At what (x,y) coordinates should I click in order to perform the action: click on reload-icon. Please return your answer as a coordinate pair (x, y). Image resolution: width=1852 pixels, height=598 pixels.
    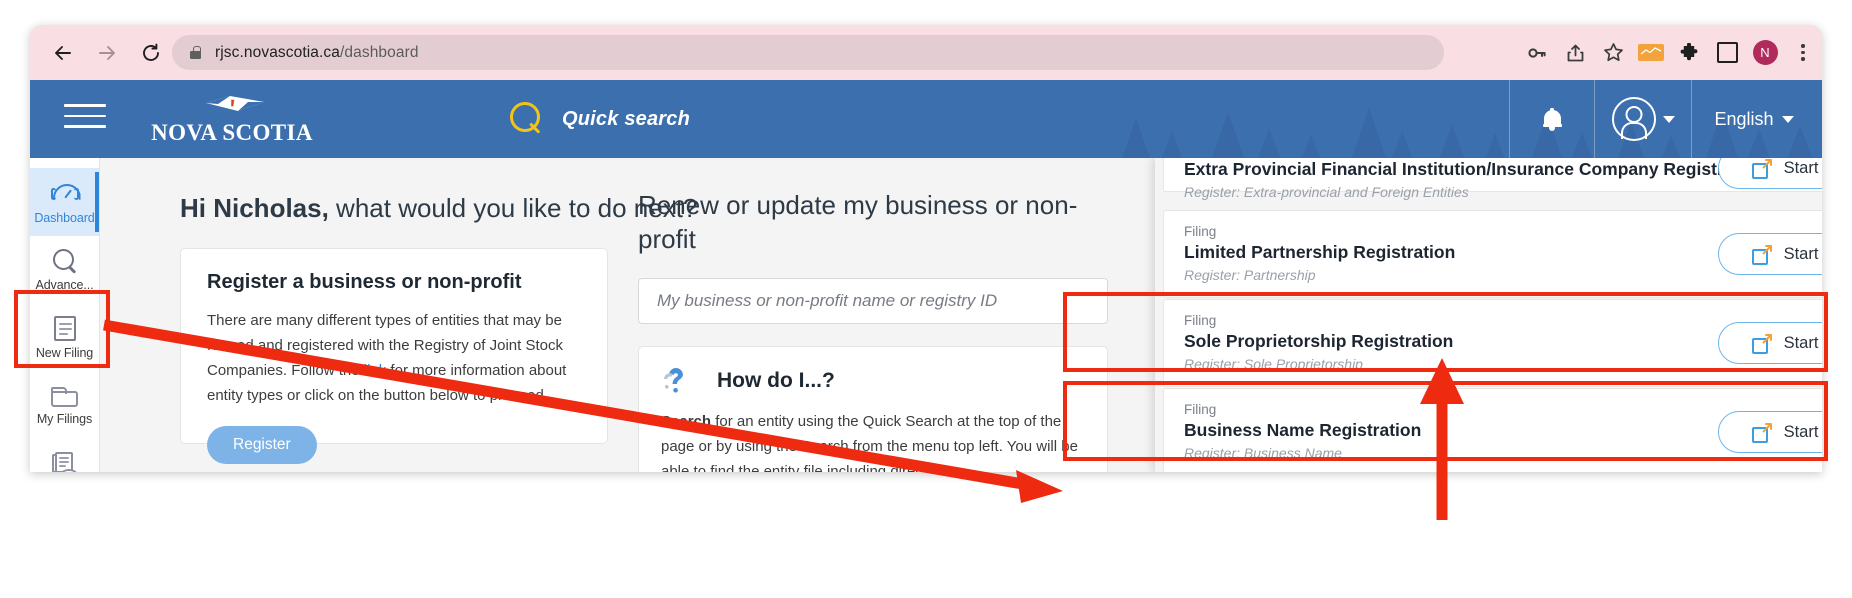
    Looking at the image, I should click on (151, 52).